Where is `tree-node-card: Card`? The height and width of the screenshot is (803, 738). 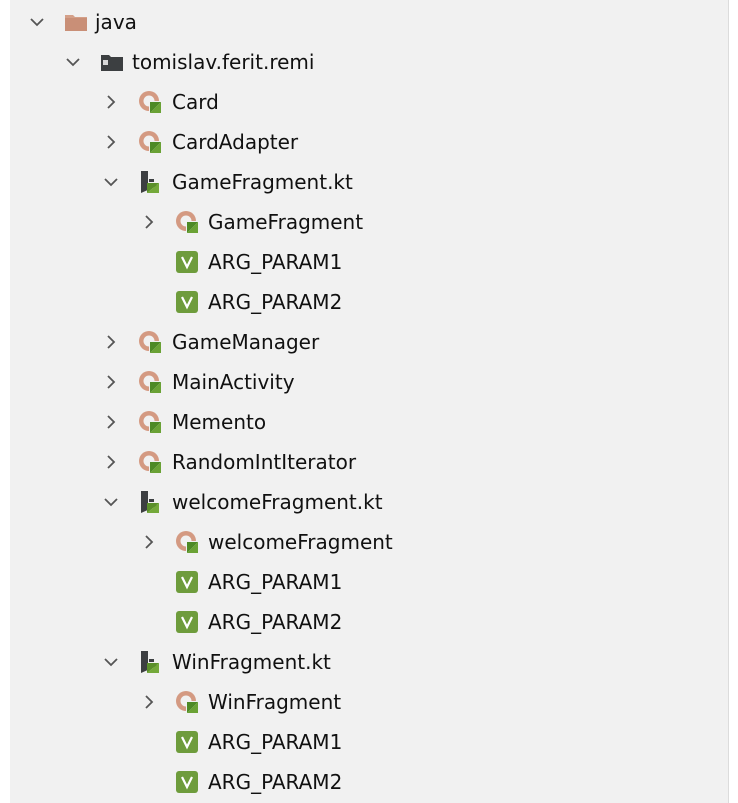
tree-node-card: Card is located at coordinates (369, 102).